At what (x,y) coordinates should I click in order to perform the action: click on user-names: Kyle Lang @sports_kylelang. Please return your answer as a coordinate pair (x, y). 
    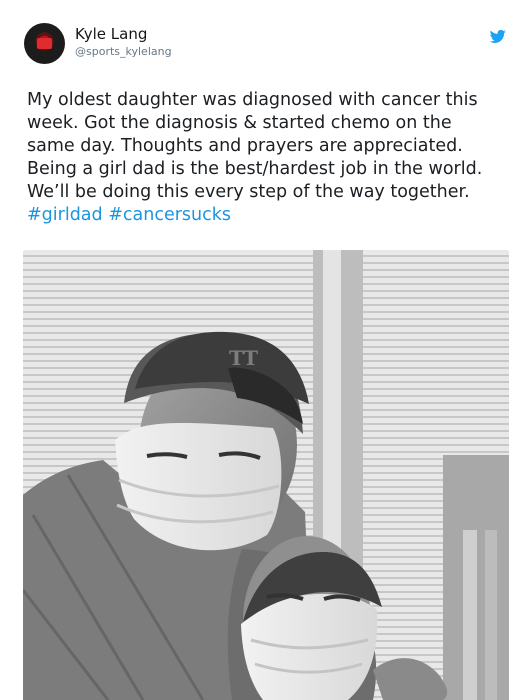
    Looking at the image, I should click on (123, 42).